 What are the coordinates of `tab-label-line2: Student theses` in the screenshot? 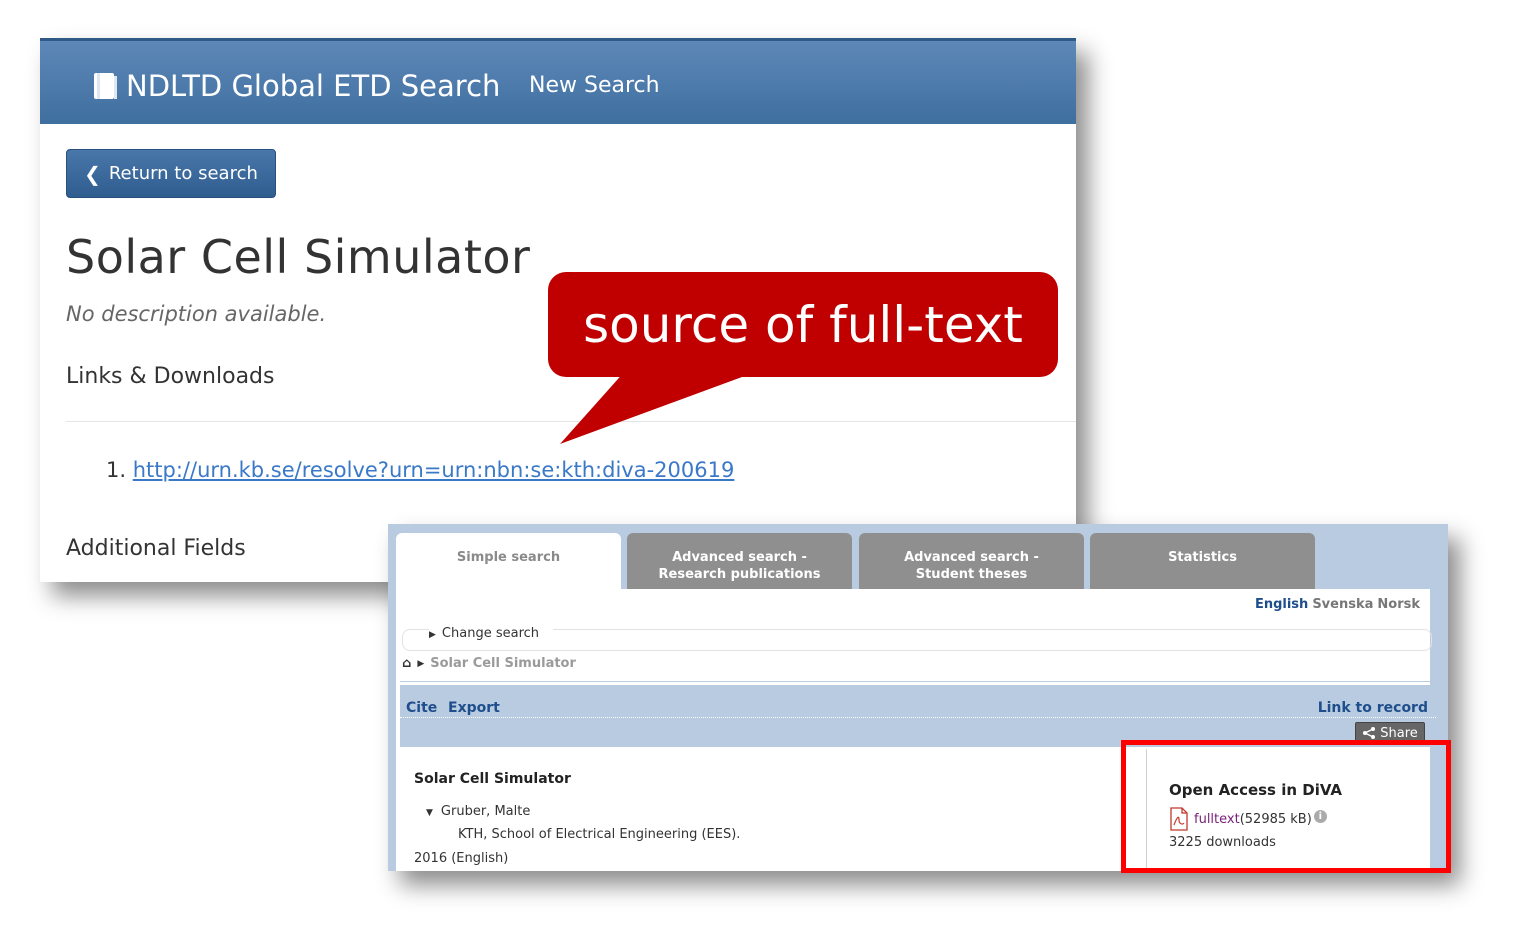 It's located at (971, 574).